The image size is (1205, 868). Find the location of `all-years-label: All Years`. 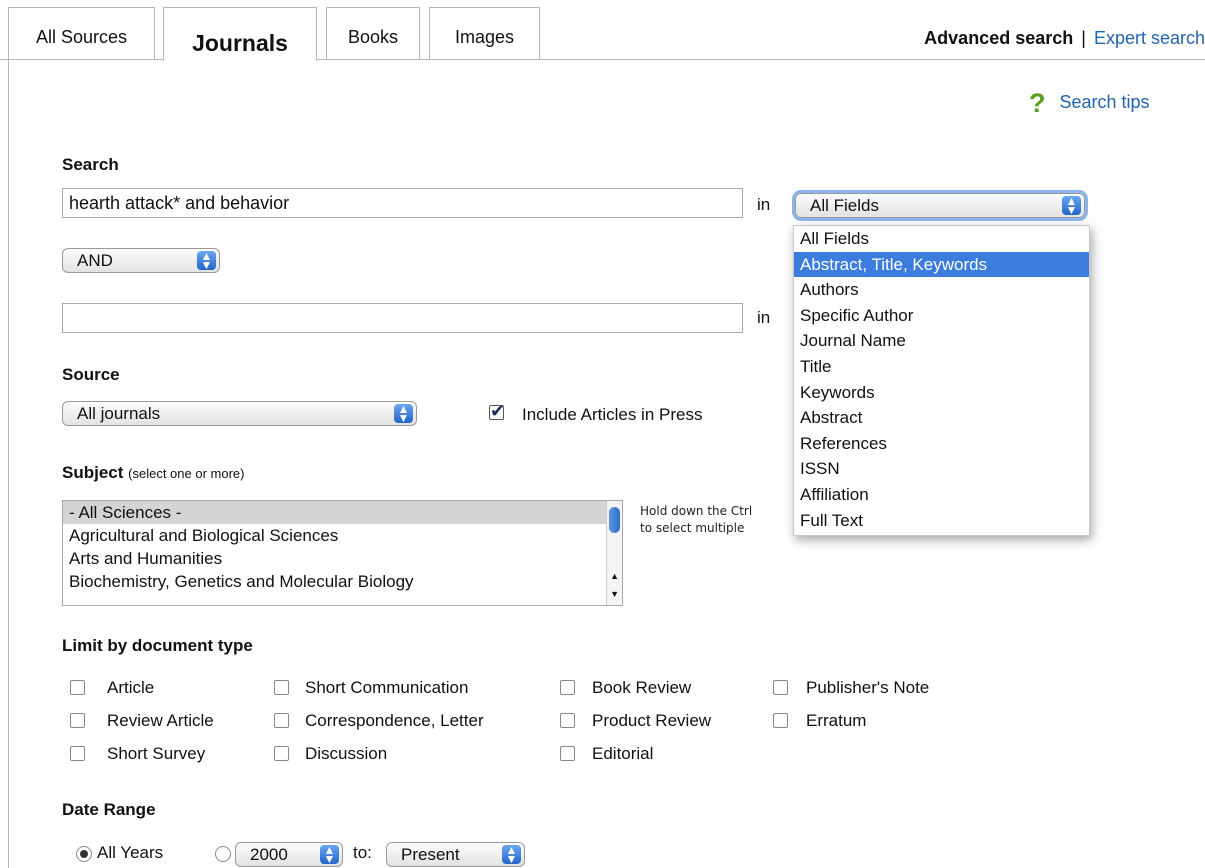

all-years-label: All Years is located at coordinates (130, 852).